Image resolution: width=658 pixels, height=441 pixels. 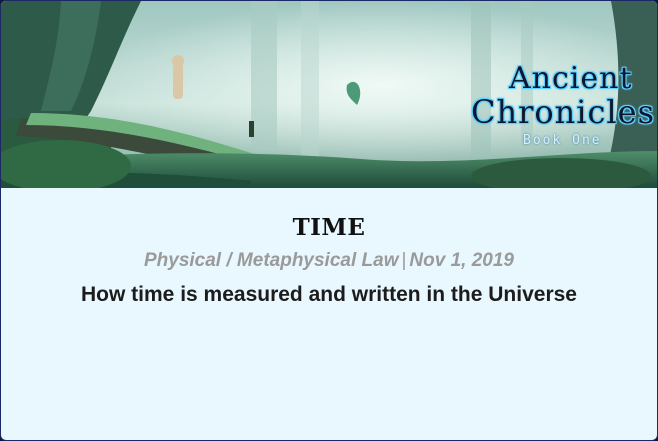 I want to click on post-meta: Physical / Metaphysical Law | Nov 1, 2019, so click(x=329, y=261).